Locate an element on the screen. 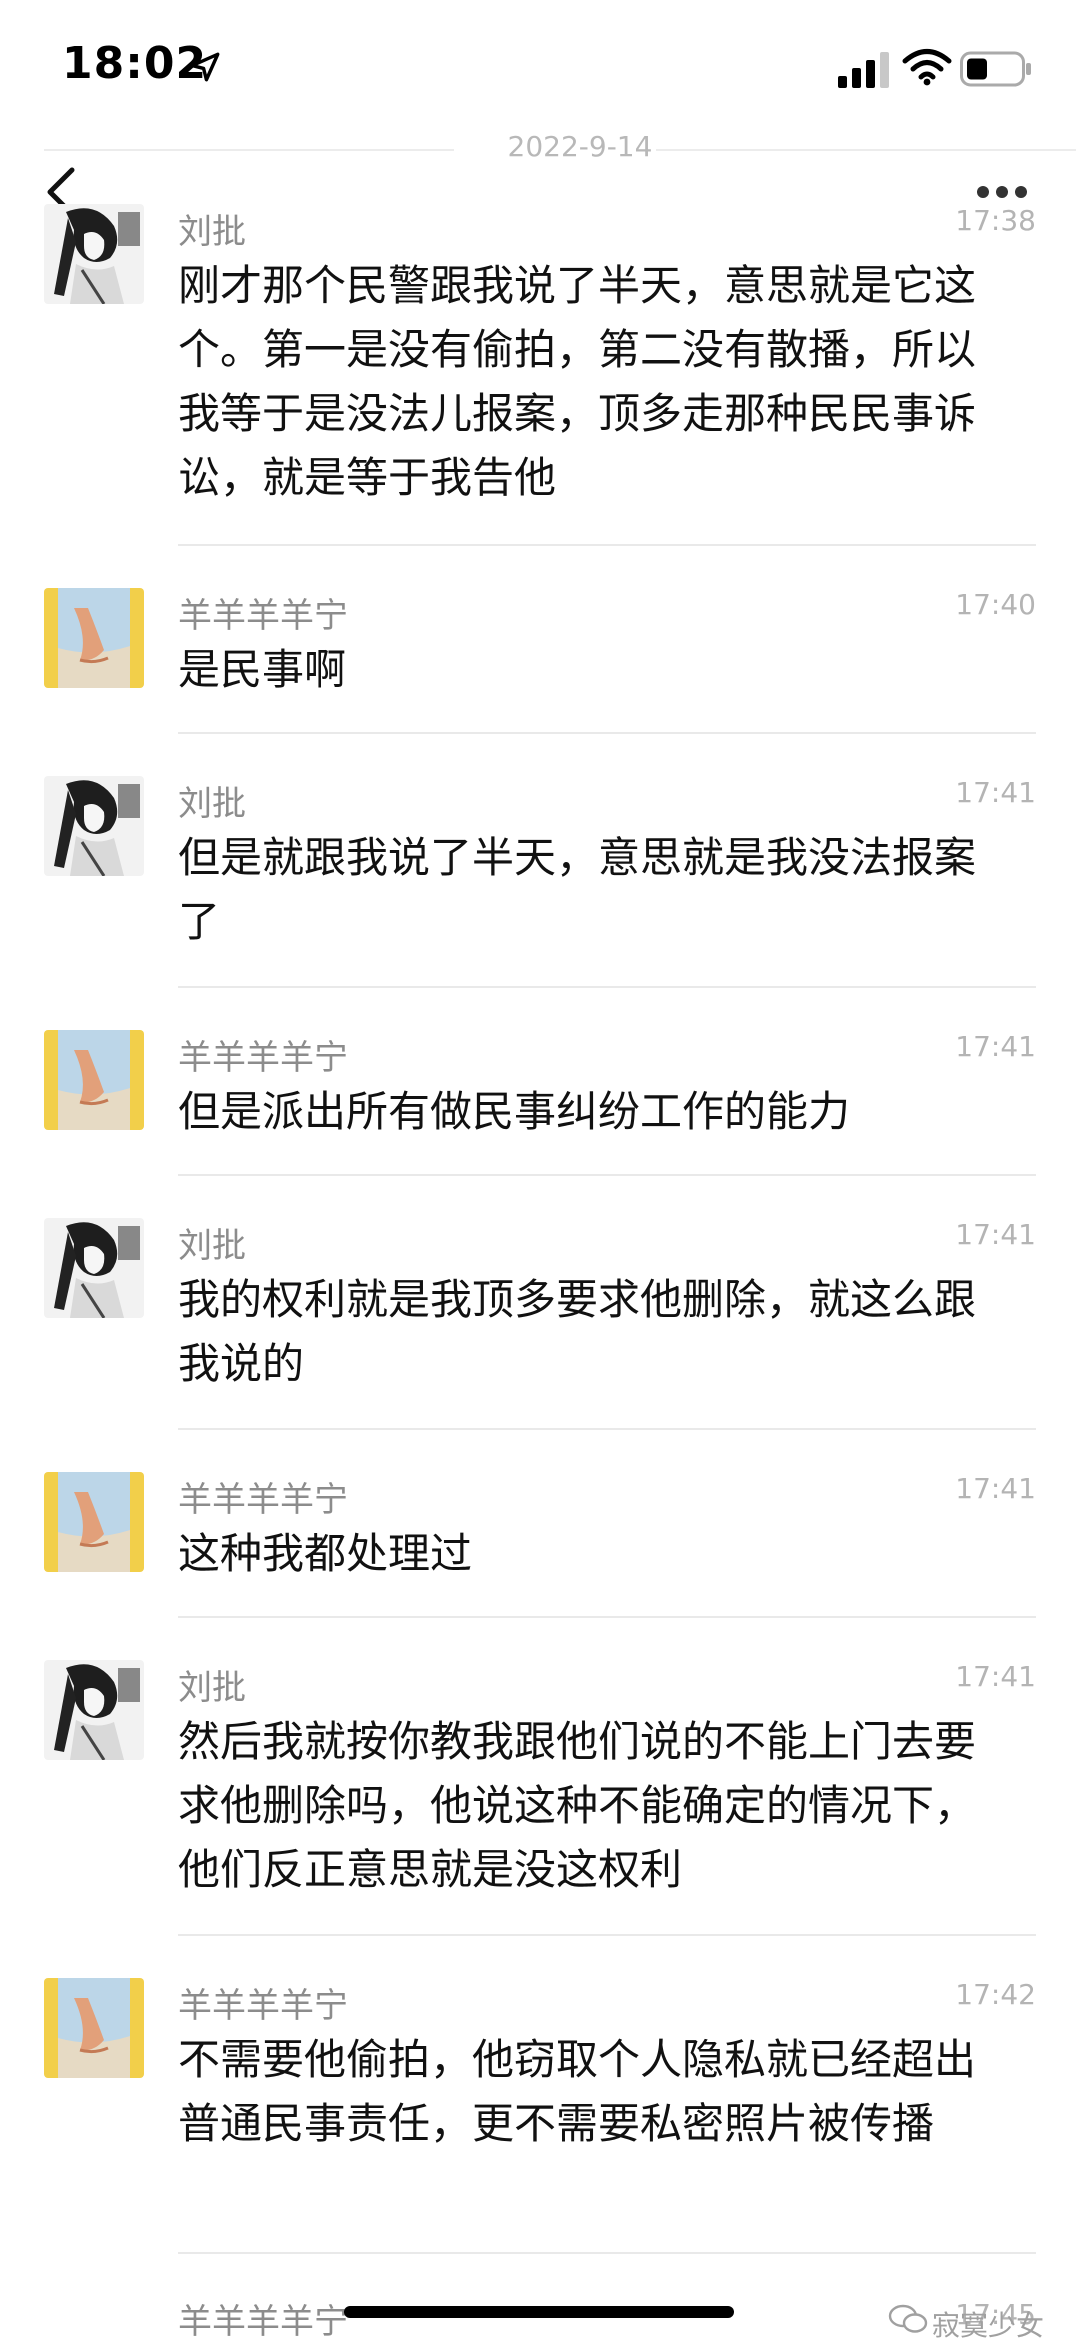 Image resolution: width=1080 pixels, height=2344 pixels. location-arrow-icon is located at coordinates (205, 67).